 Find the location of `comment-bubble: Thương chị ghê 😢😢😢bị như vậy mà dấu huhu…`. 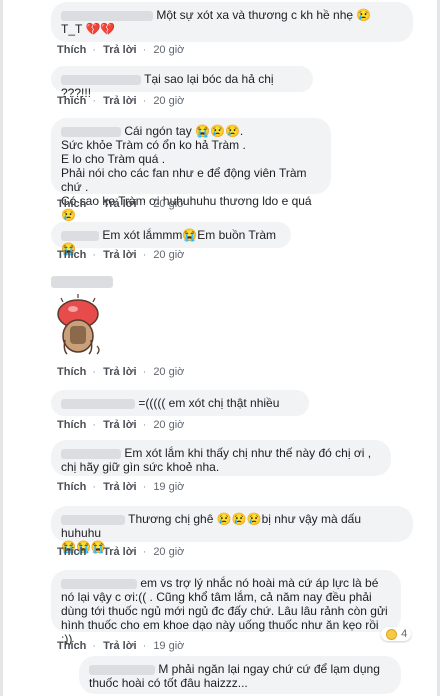

comment-bubble: Thương chị ghê 😢😢😢bị như vậy mà dấu huhu… is located at coordinates (232, 530).